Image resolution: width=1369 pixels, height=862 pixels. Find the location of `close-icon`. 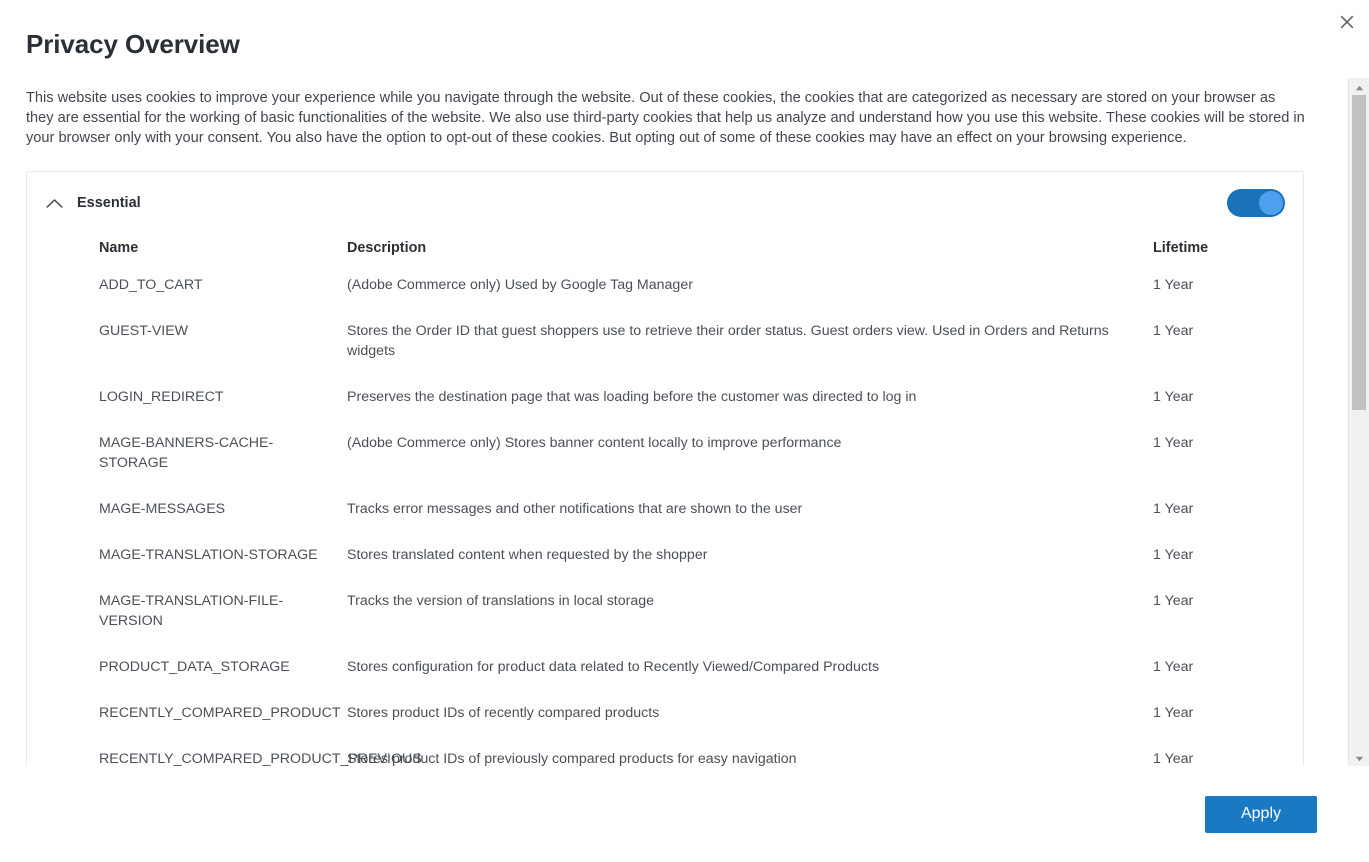

close-icon is located at coordinates (1347, 22).